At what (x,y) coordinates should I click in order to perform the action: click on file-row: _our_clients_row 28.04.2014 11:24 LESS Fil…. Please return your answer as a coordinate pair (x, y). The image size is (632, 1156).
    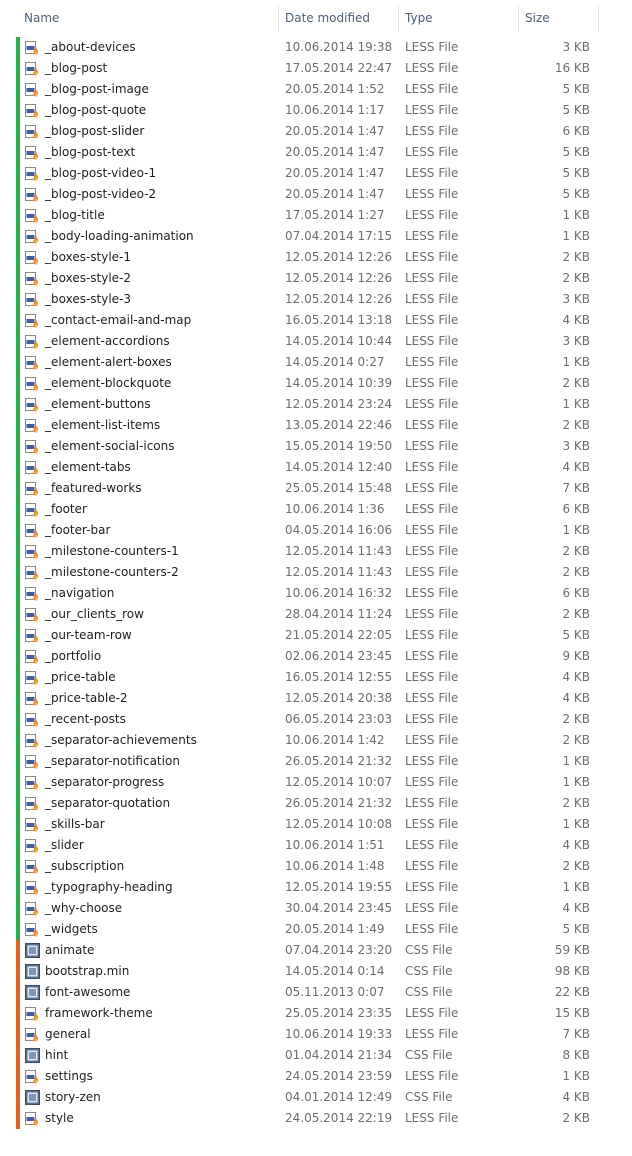
    Looking at the image, I should click on (300, 614).